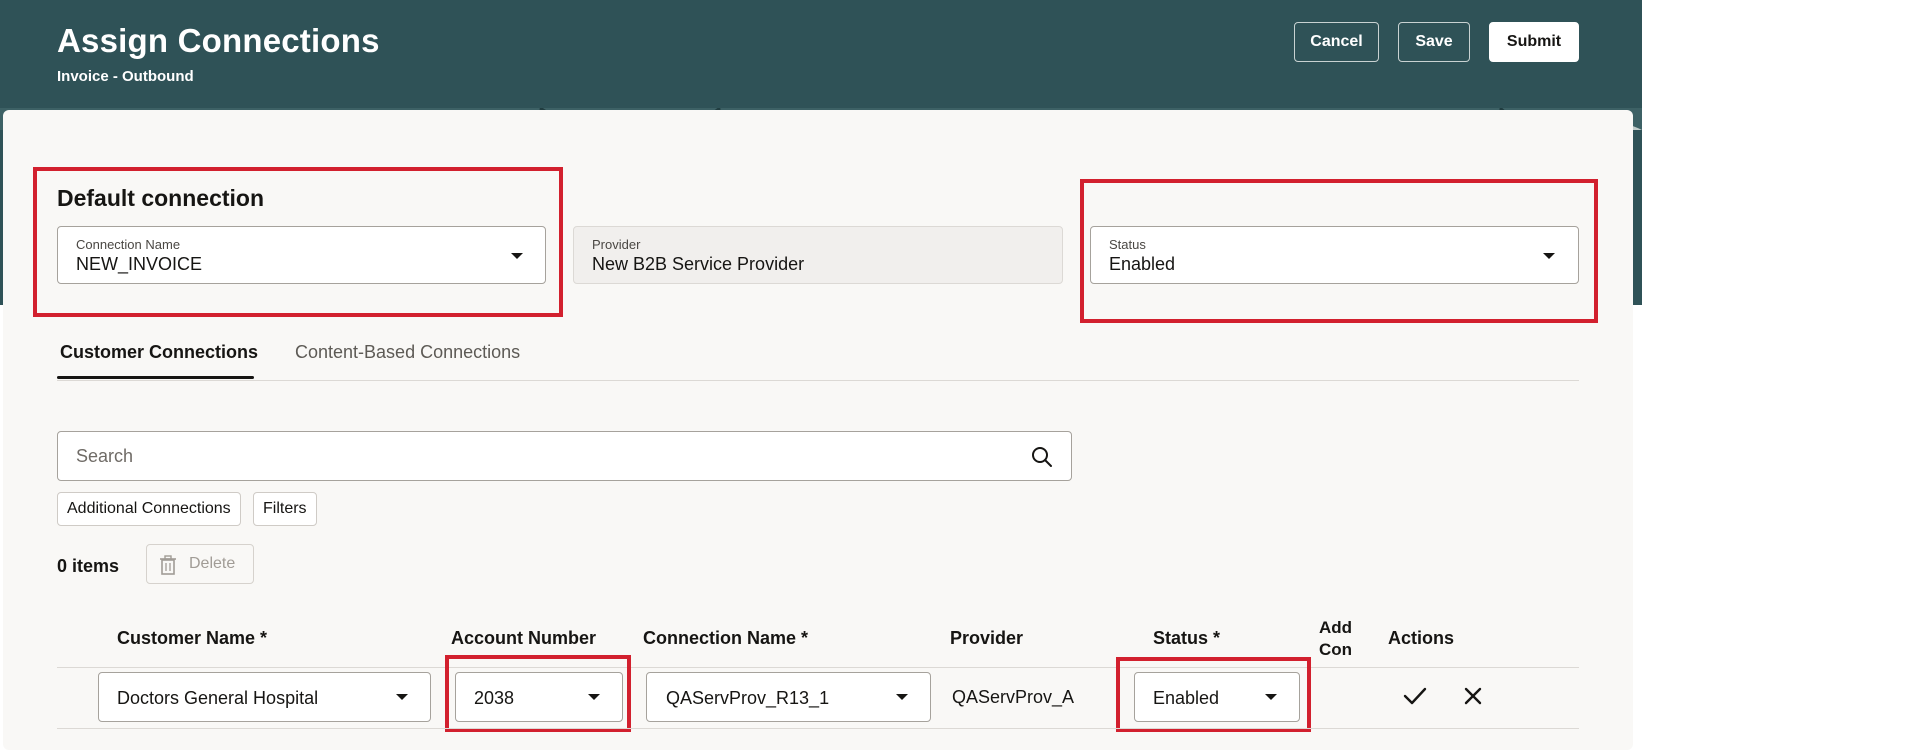  What do you see at coordinates (1336, 42) in the screenshot?
I see `cancel-button: Cancel` at bounding box center [1336, 42].